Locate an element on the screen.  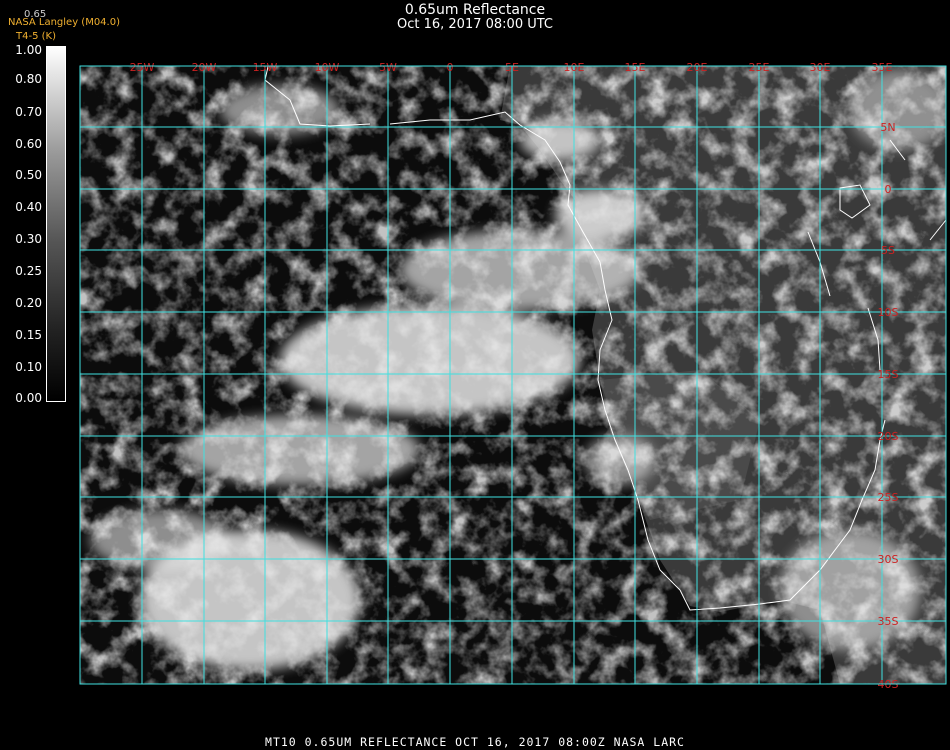
lon-label: 5E is located at coordinates (512, 67).